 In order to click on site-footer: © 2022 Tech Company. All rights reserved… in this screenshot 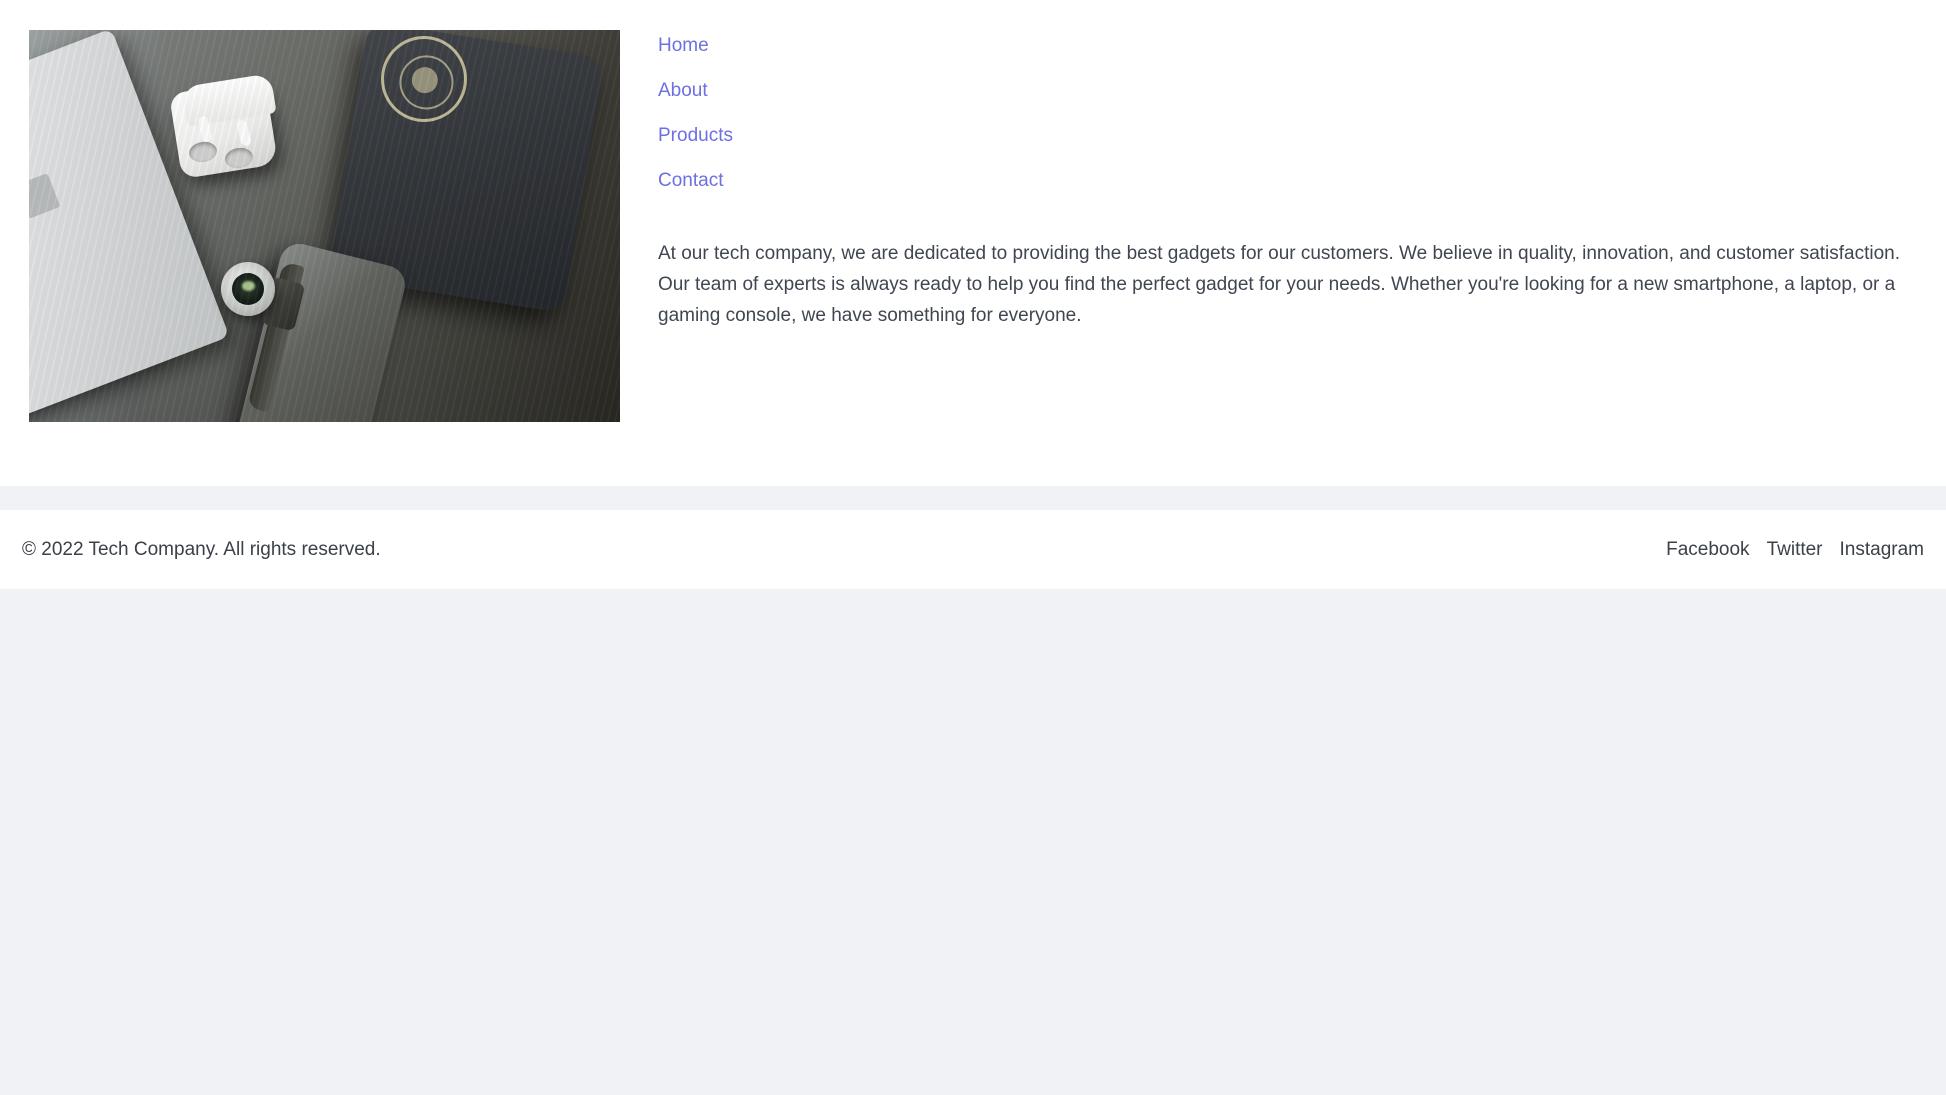, I will do `click(973, 549)`.